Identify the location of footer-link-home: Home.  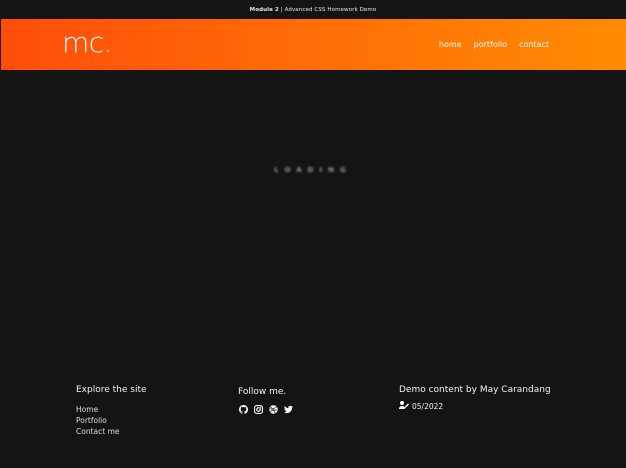
(111, 409).